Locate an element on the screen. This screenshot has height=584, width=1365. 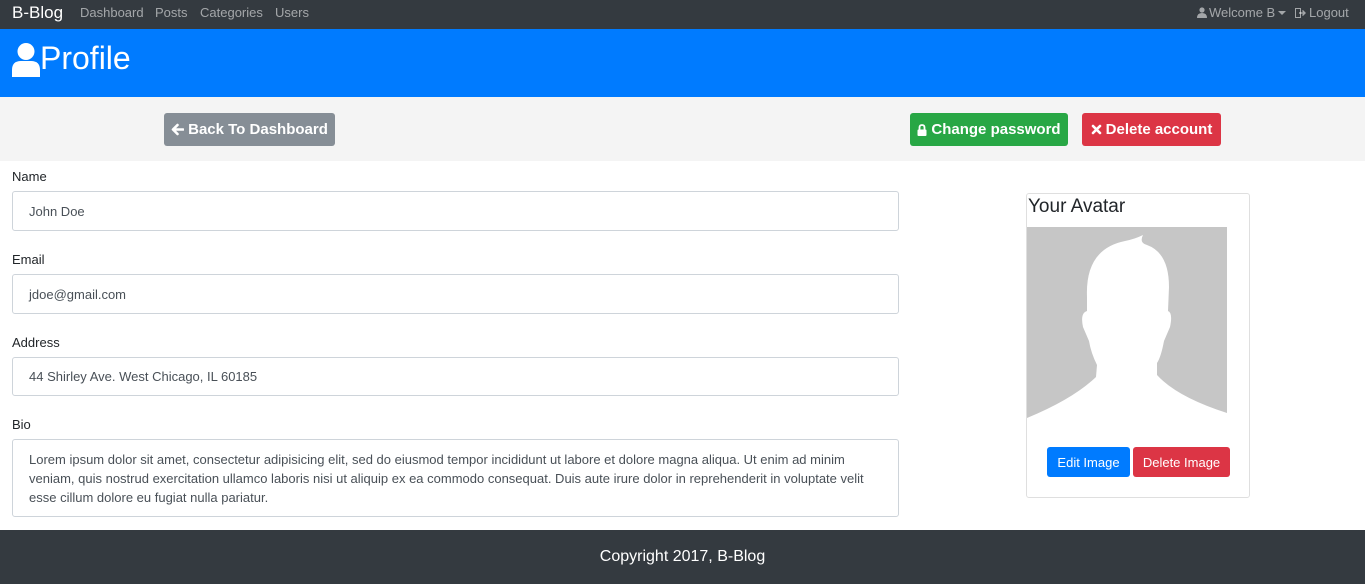
name-field: John Doe is located at coordinates (455, 211).